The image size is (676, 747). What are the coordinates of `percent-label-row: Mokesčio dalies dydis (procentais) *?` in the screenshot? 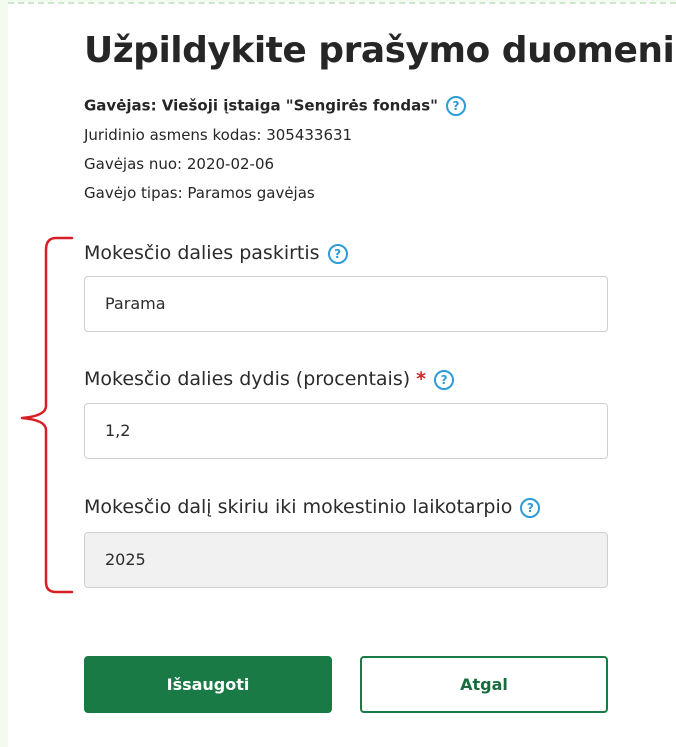 It's located at (269, 379).